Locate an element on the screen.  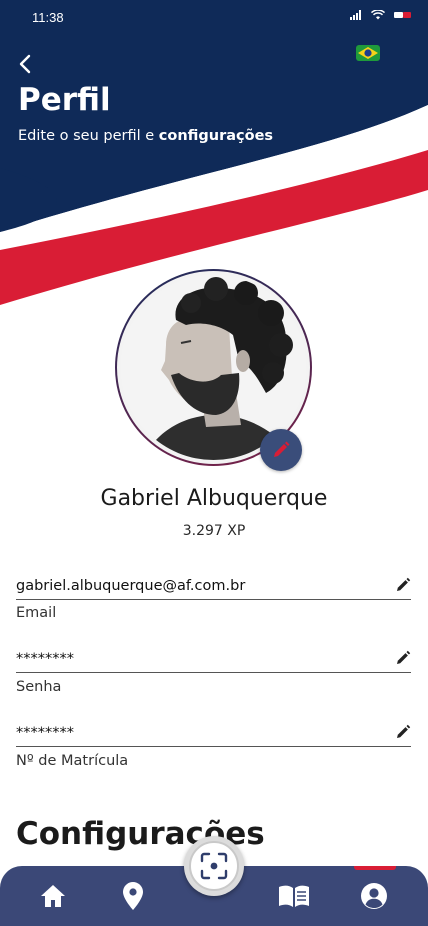
page-title: Perfil is located at coordinates (64, 100).